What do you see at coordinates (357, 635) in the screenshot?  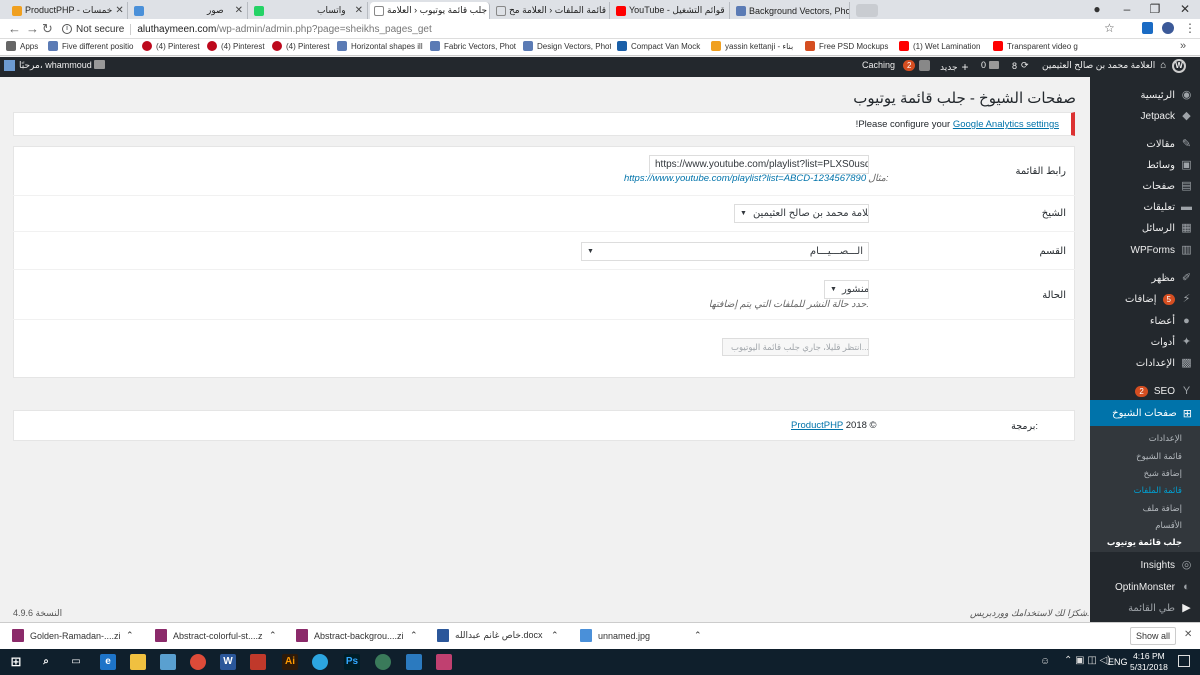 I see `download-item: Abstract-backgrou....zip ⌃` at bounding box center [357, 635].